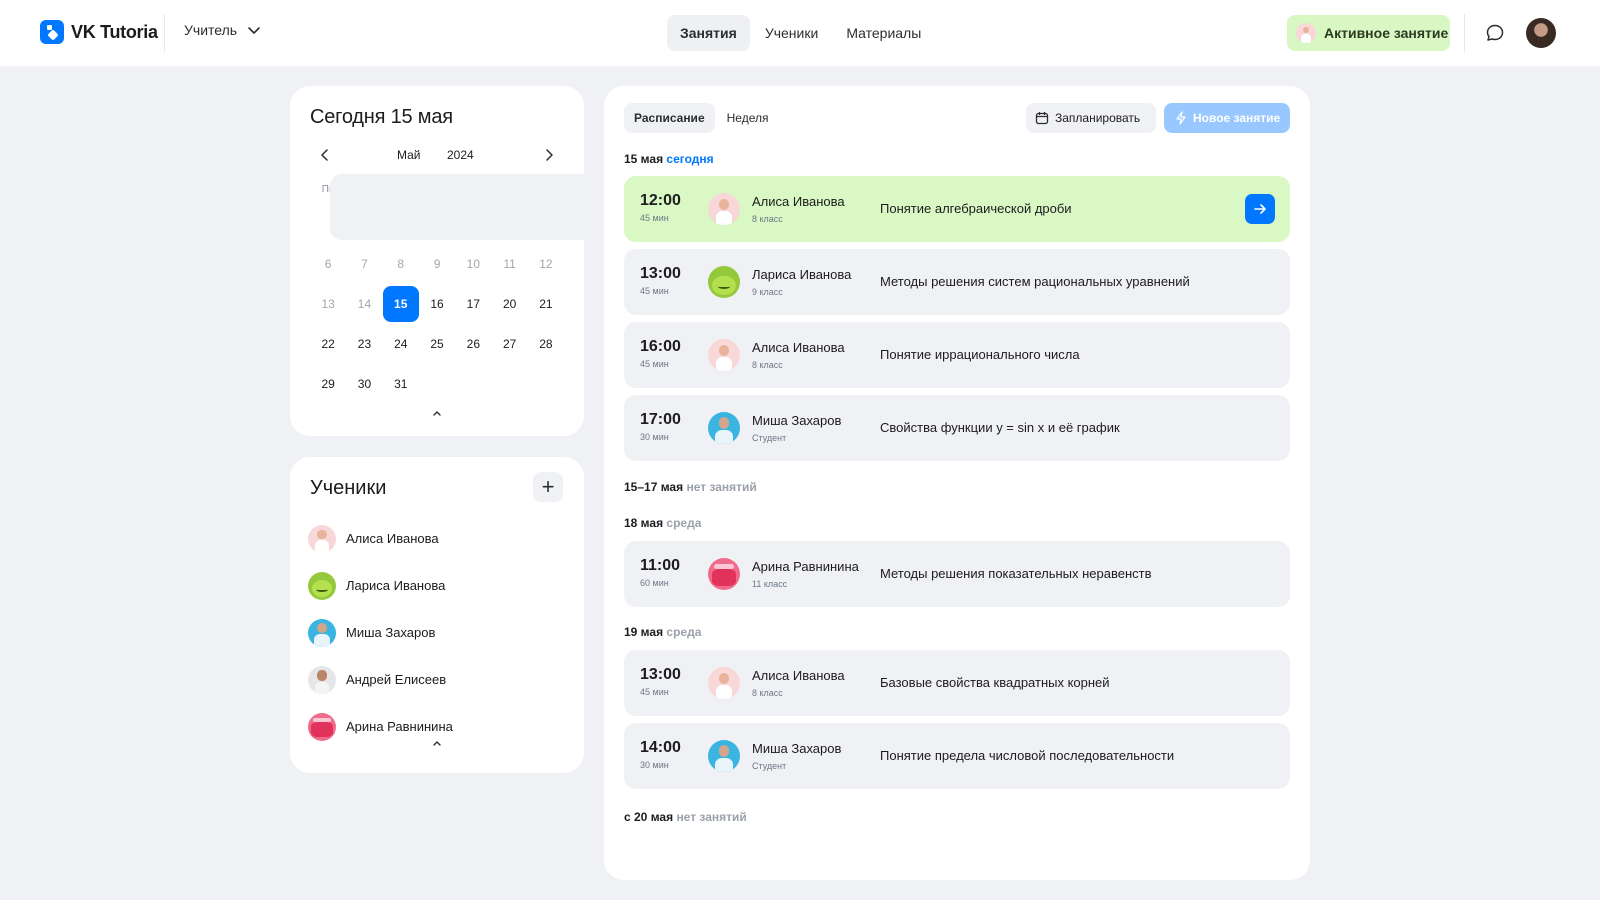 The image size is (1600, 900). I want to click on calendar-day: 28, so click(546, 344).